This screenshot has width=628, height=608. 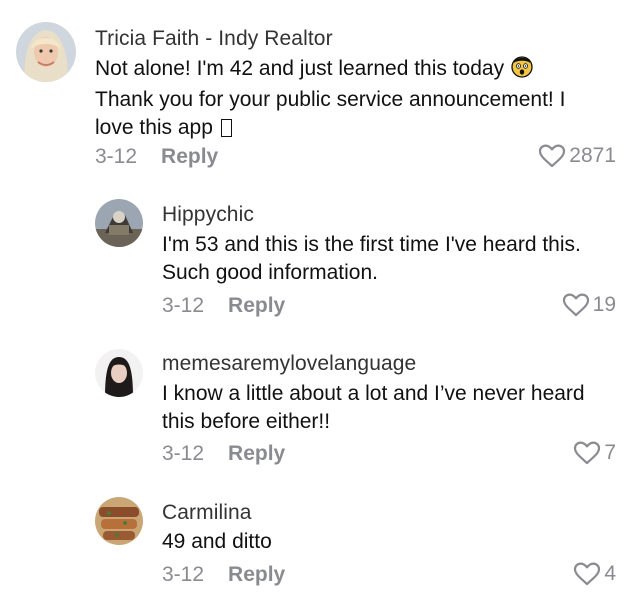 I want to click on like-count: 4, so click(x=610, y=573).